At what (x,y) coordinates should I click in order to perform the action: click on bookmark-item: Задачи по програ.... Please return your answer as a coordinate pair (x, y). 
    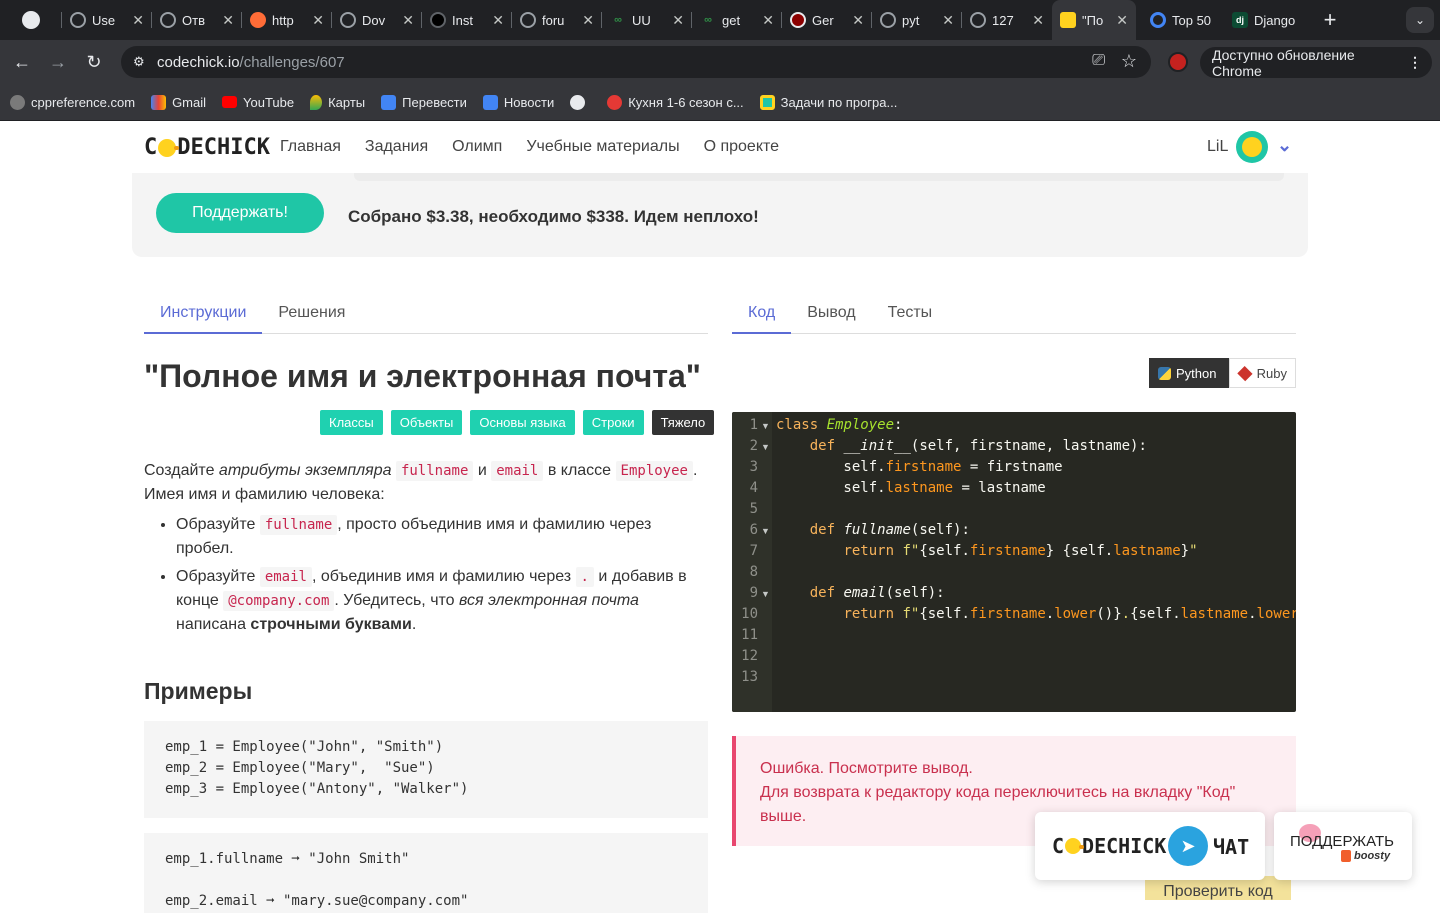
    Looking at the image, I should click on (828, 102).